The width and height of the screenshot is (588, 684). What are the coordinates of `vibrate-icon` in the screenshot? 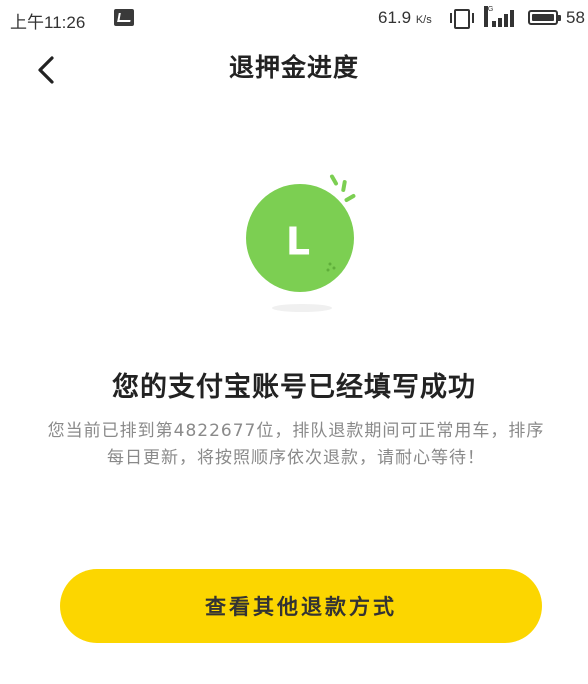 It's located at (462, 19).